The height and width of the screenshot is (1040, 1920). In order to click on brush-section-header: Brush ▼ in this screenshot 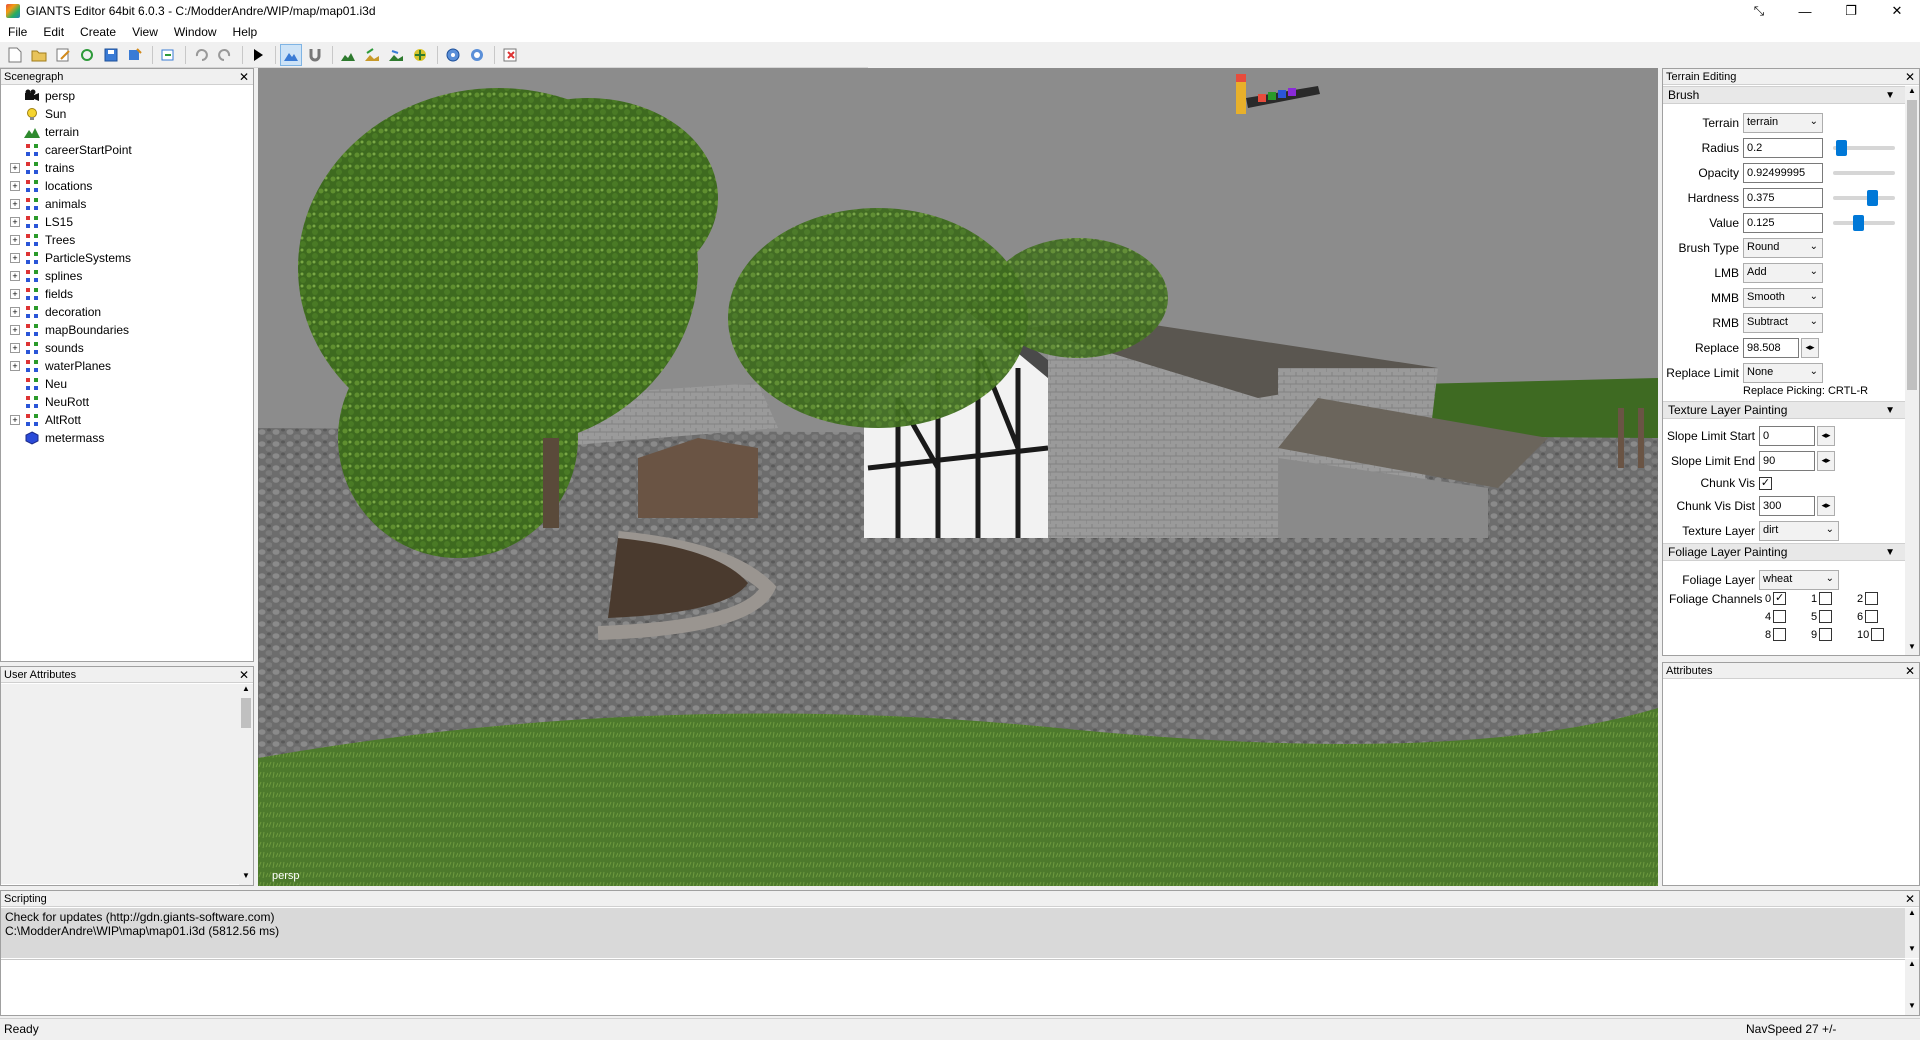, I will do `click(1784, 95)`.